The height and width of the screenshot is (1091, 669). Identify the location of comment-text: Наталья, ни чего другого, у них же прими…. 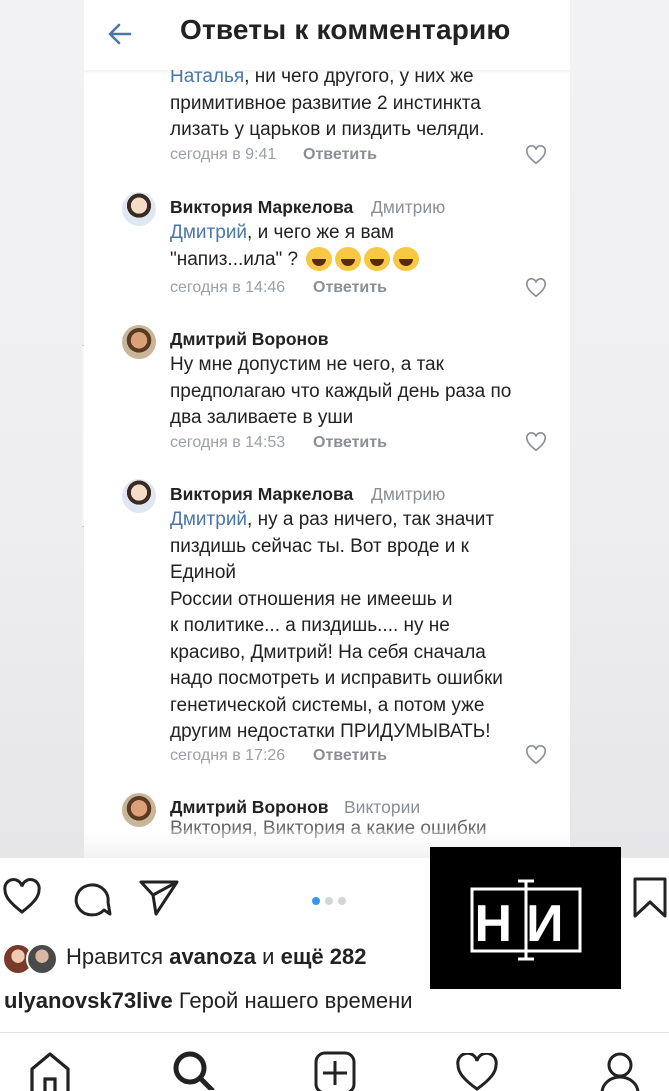
(327, 103).